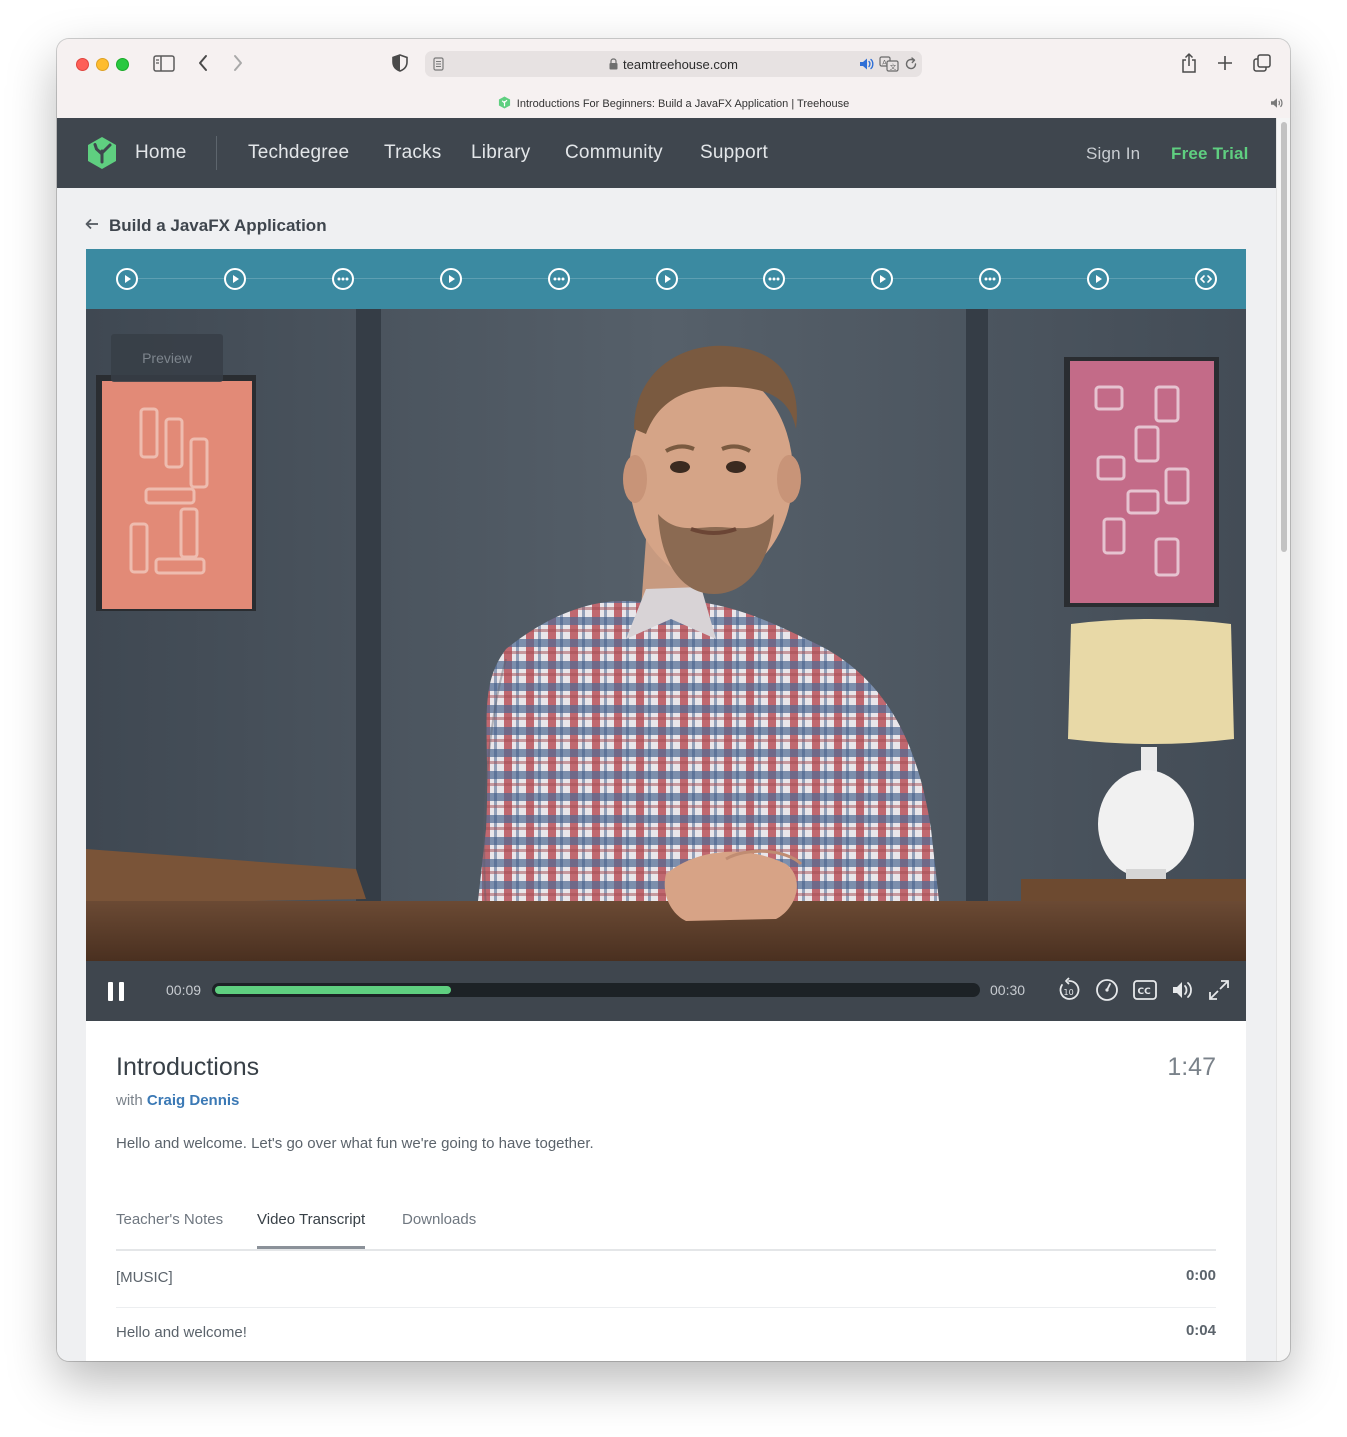 The width and height of the screenshot is (1347, 1437). What do you see at coordinates (144, 1277) in the screenshot?
I see `transcript-text: [MUSIC]` at bounding box center [144, 1277].